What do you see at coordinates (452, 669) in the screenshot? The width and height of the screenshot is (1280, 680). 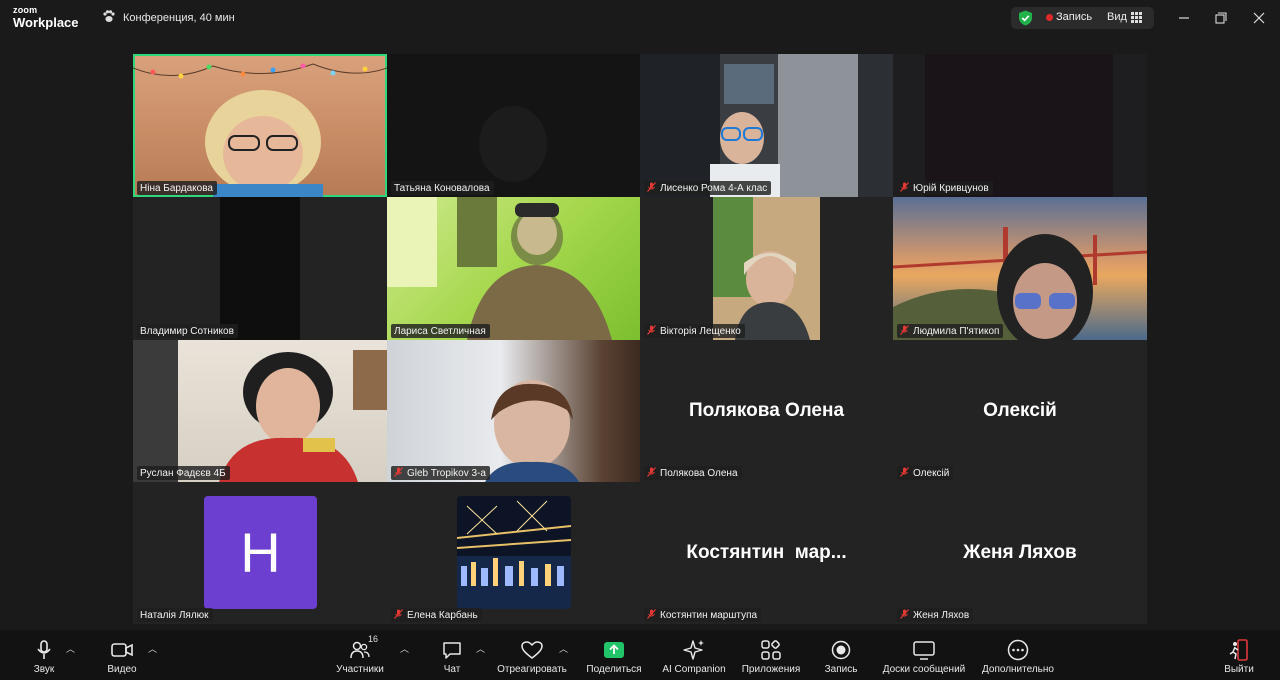 I see `chat-label: Чат` at bounding box center [452, 669].